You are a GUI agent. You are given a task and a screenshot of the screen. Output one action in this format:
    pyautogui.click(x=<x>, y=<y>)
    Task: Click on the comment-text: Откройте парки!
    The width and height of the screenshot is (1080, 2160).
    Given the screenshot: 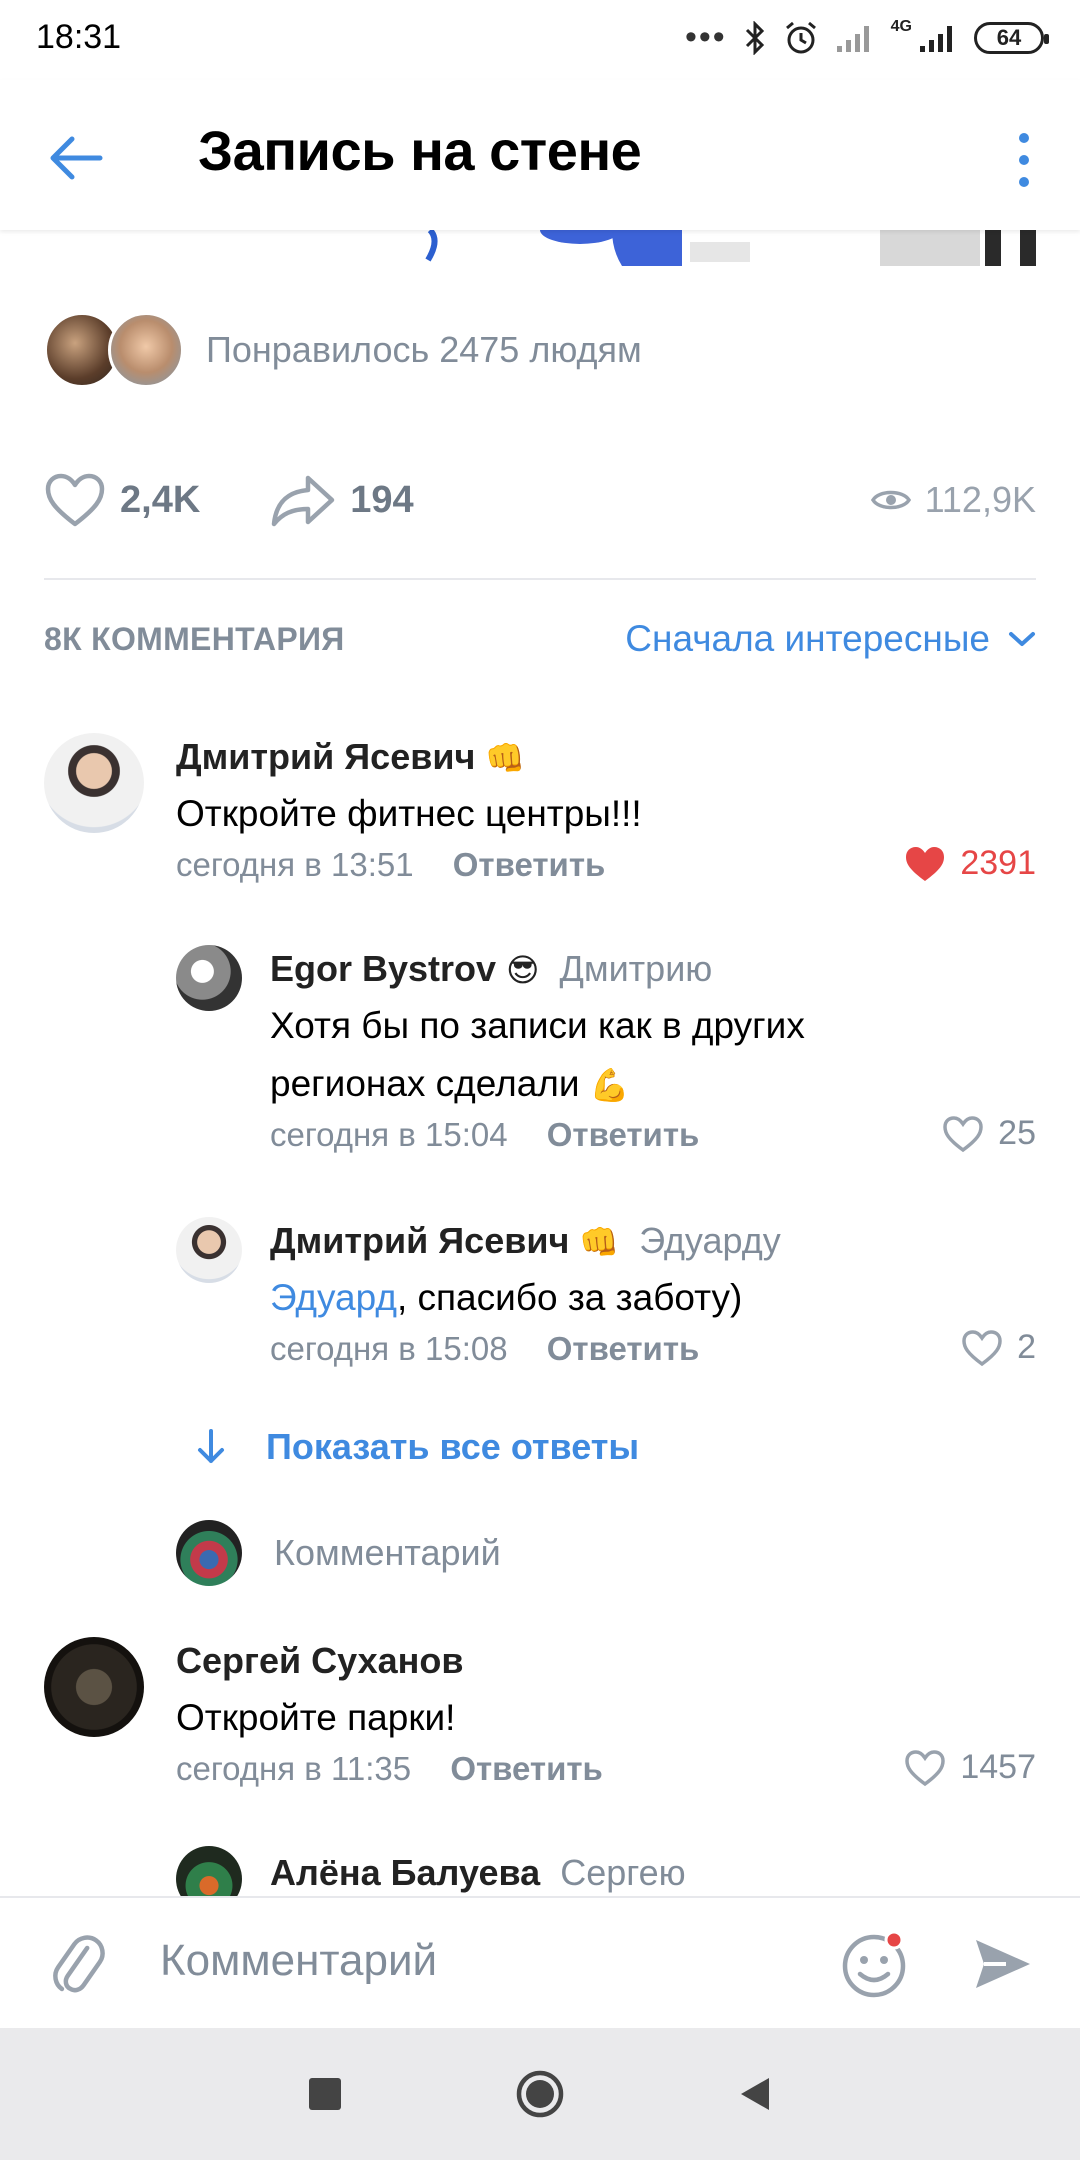 What is the action you would take?
    pyautogui.click(x=316, y=1717)
    